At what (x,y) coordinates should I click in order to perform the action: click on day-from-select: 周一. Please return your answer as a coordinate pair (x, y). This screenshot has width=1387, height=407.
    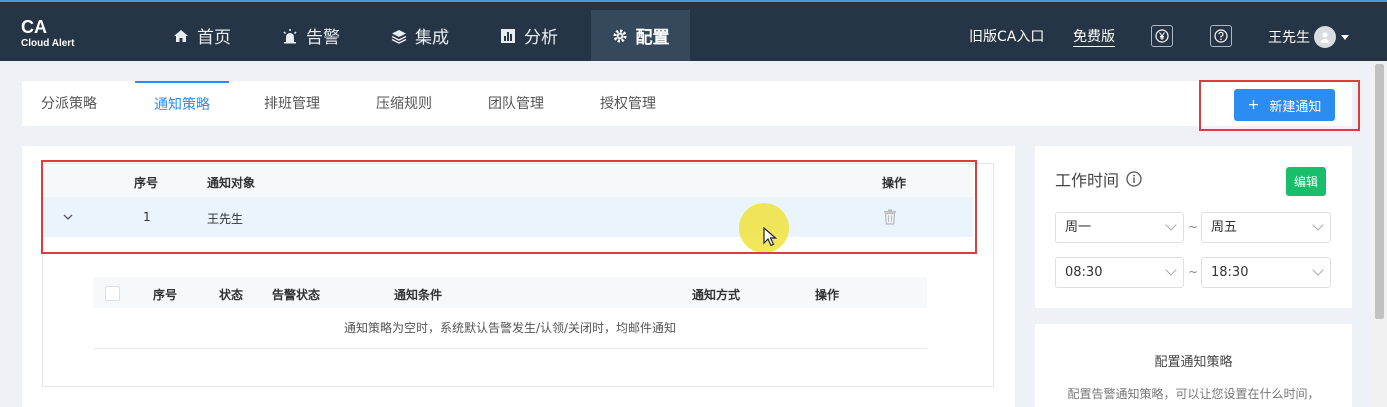
    Looking at the image, I should click on (1119, 227).